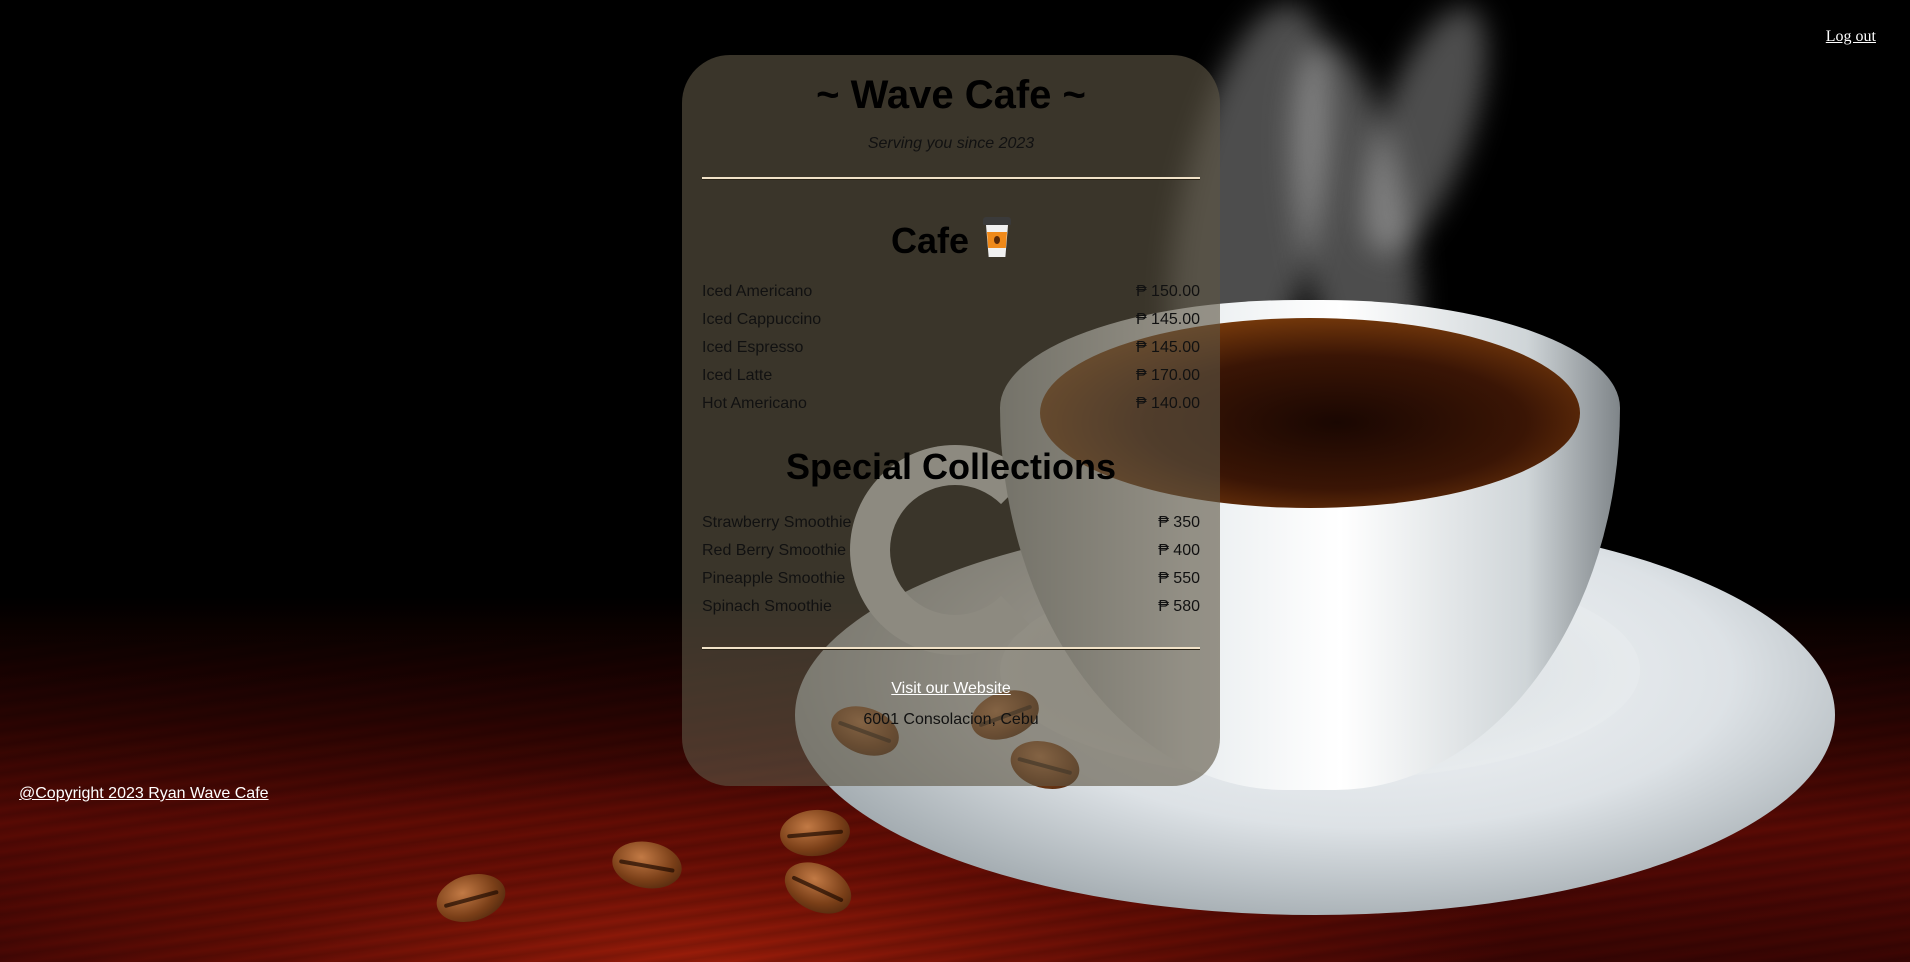  I want to click on section-title-cafe: Cafe, so click(951, 239).